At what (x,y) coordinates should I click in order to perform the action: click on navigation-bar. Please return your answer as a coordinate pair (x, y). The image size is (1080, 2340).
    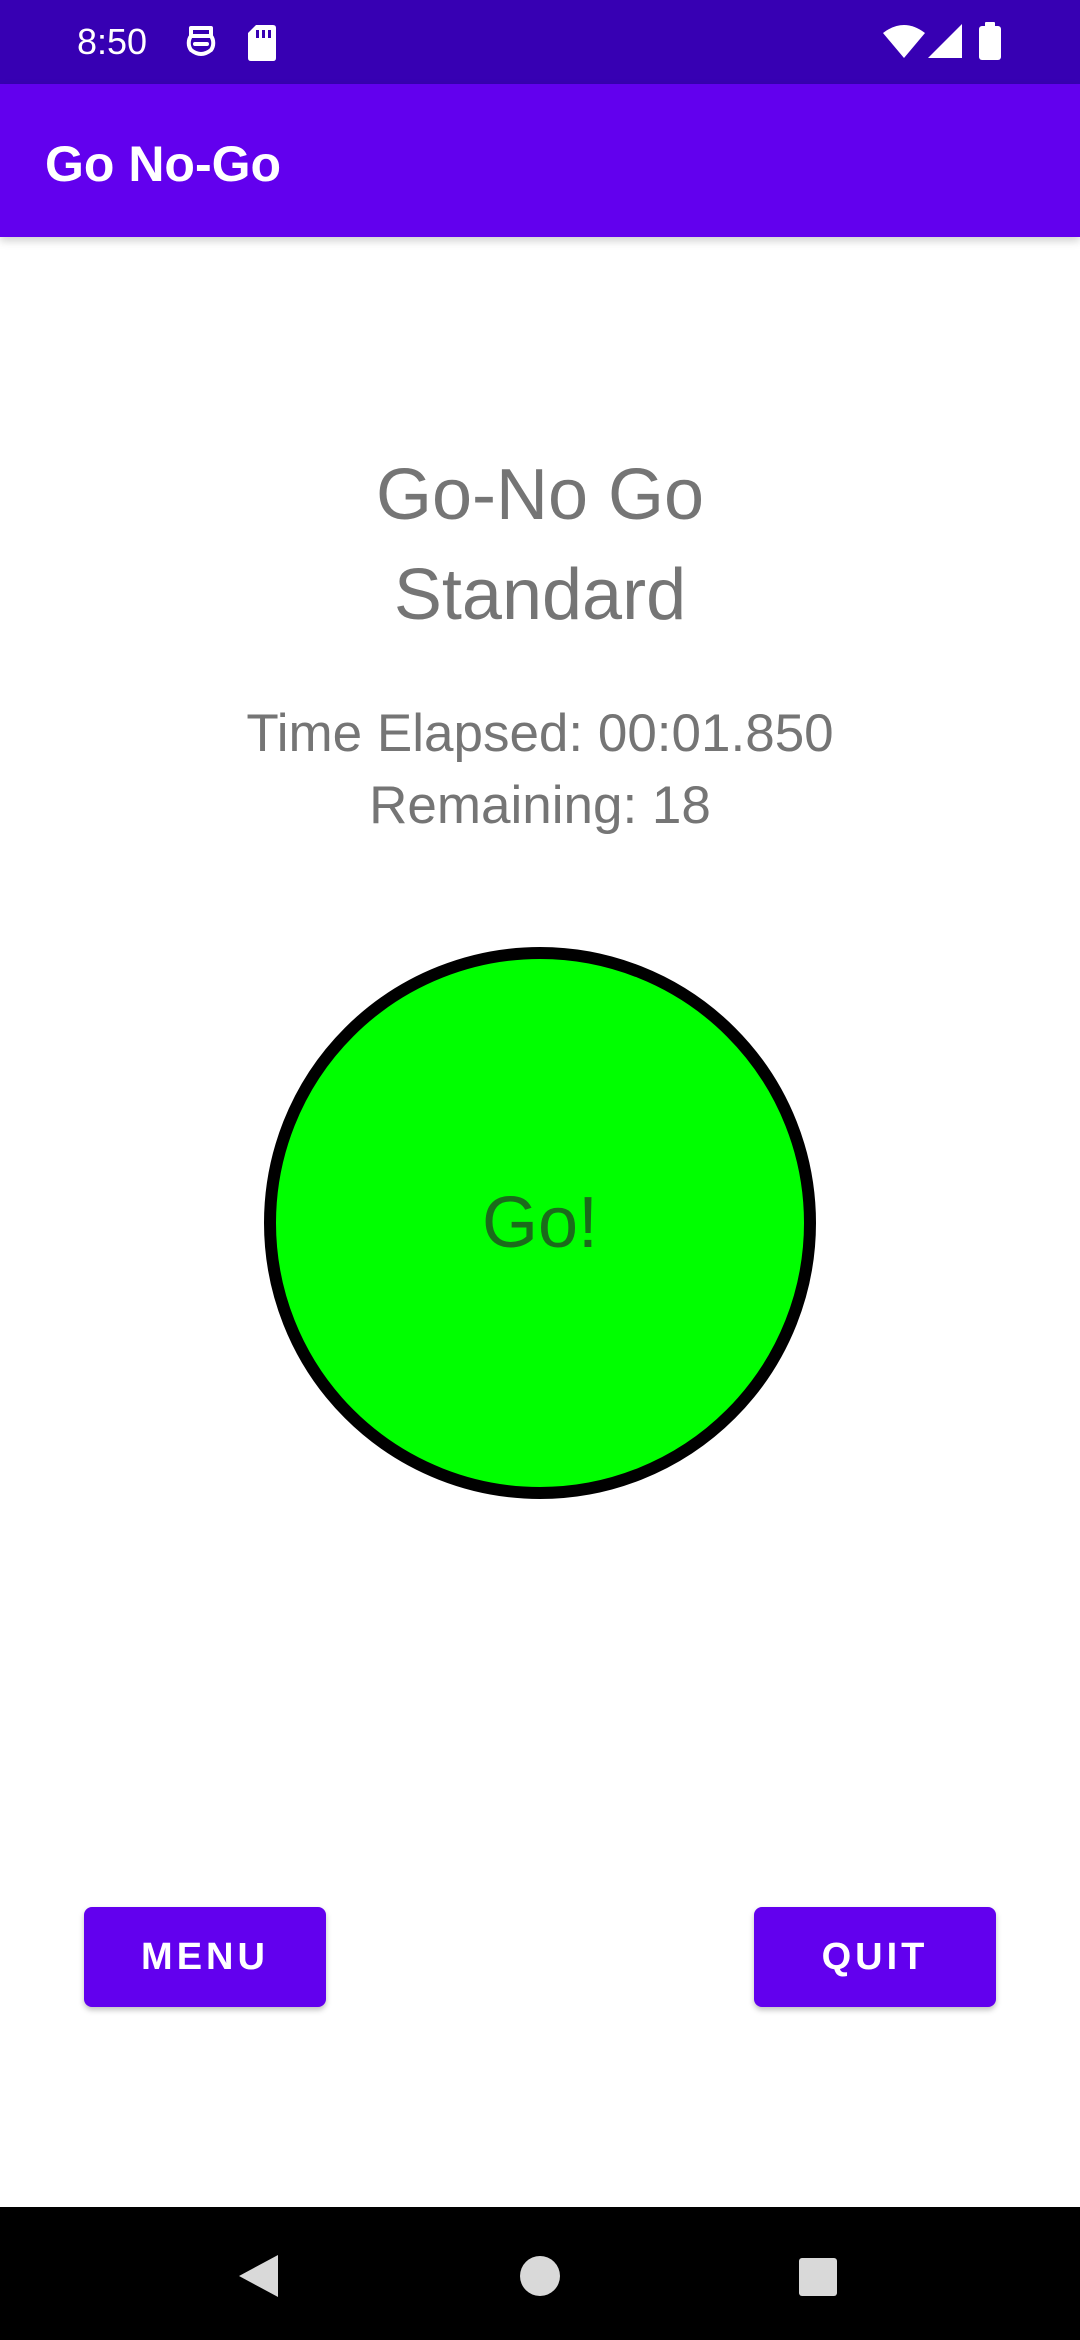
    Looking at the image, I should click on (540, 2273).